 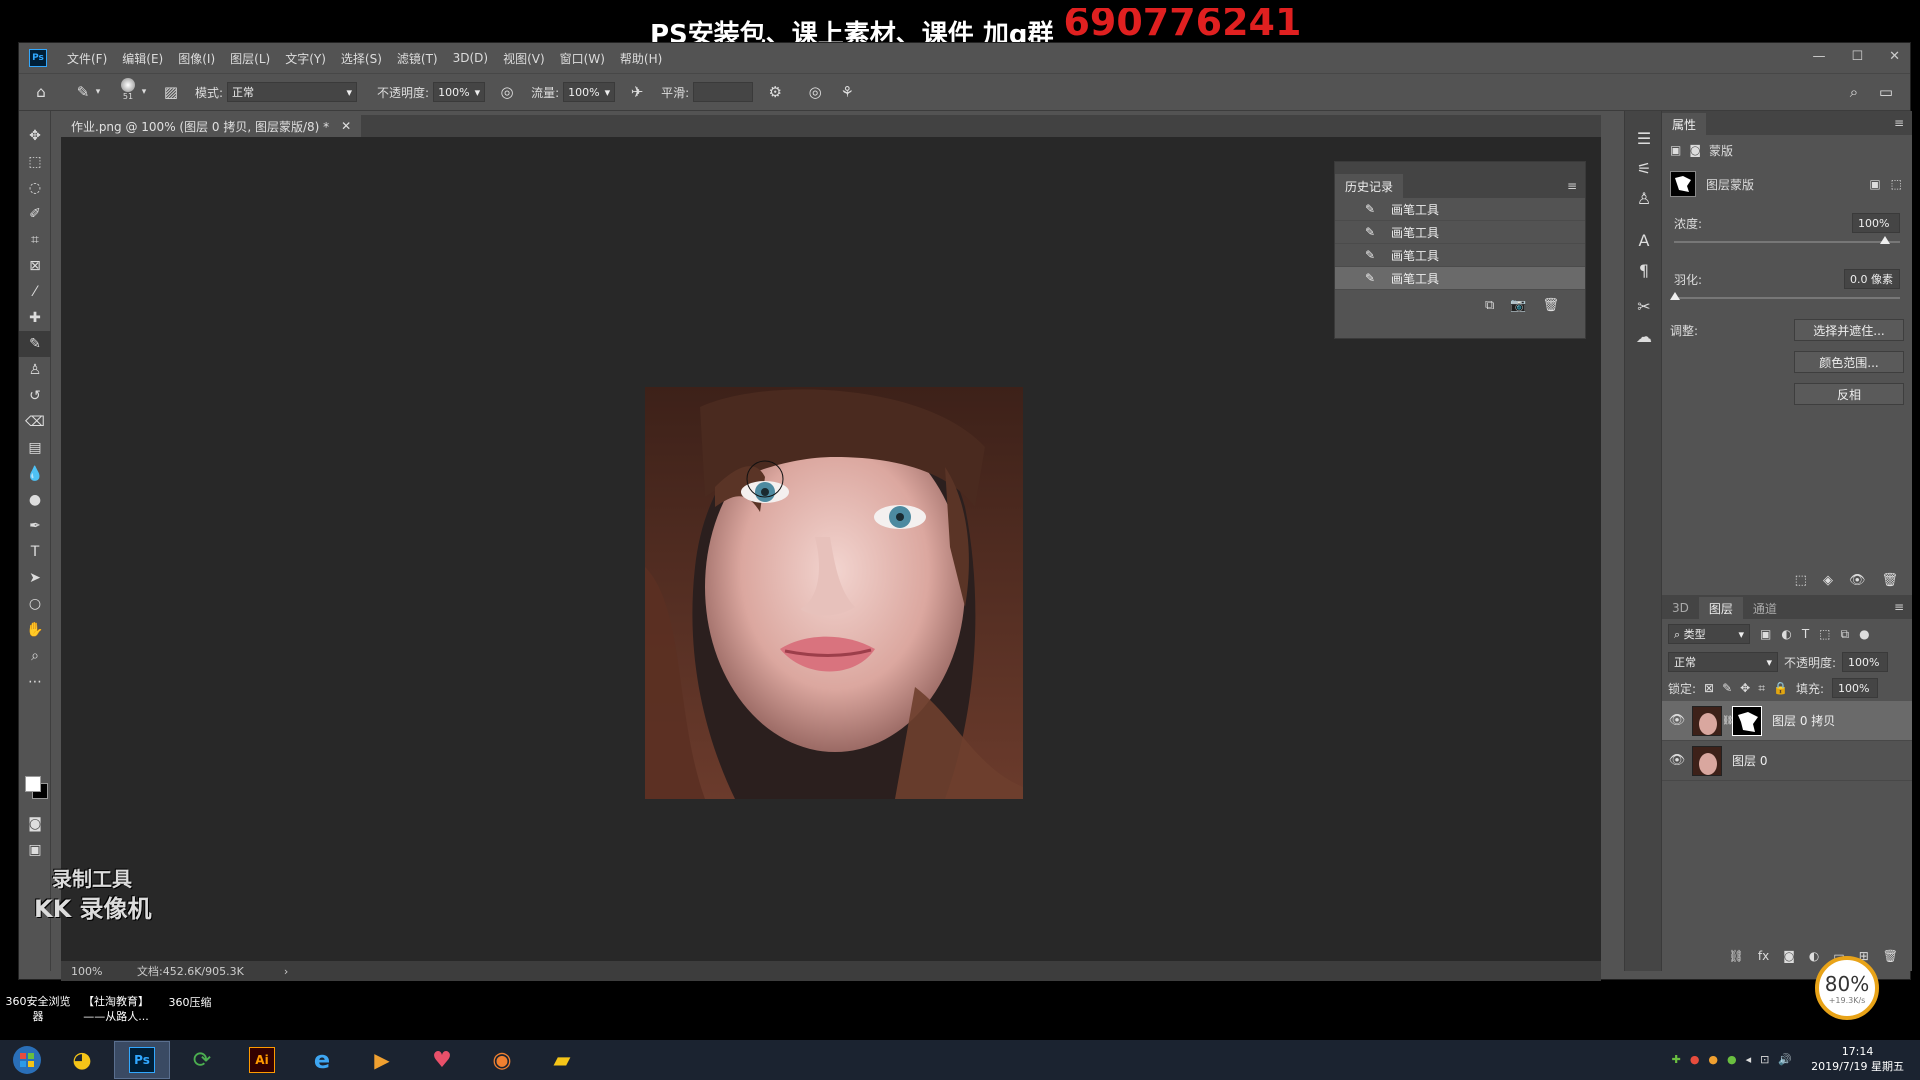 I want to click on new-document-from-state-icon: ⧉, so click(x=1489, y=305).